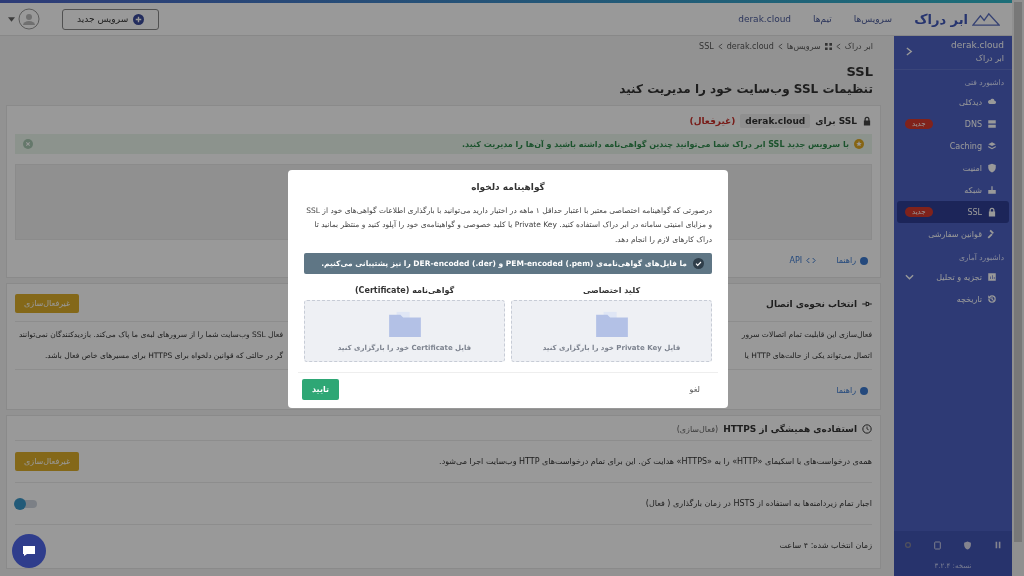 This screenshot has width=1024, height=576. Describe the element at coordinates (859, 144) in the screenshot. I see `star-badge-icon` at that location.